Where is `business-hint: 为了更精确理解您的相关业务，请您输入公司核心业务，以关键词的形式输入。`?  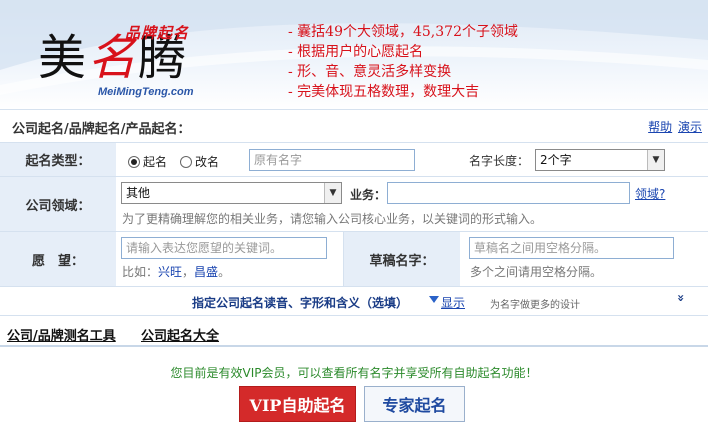 business-hint: 为了更精确理解您的相关业务，请您输入公司核心业务，以关键词的形式输入。 is located at coordinates (332, 219).